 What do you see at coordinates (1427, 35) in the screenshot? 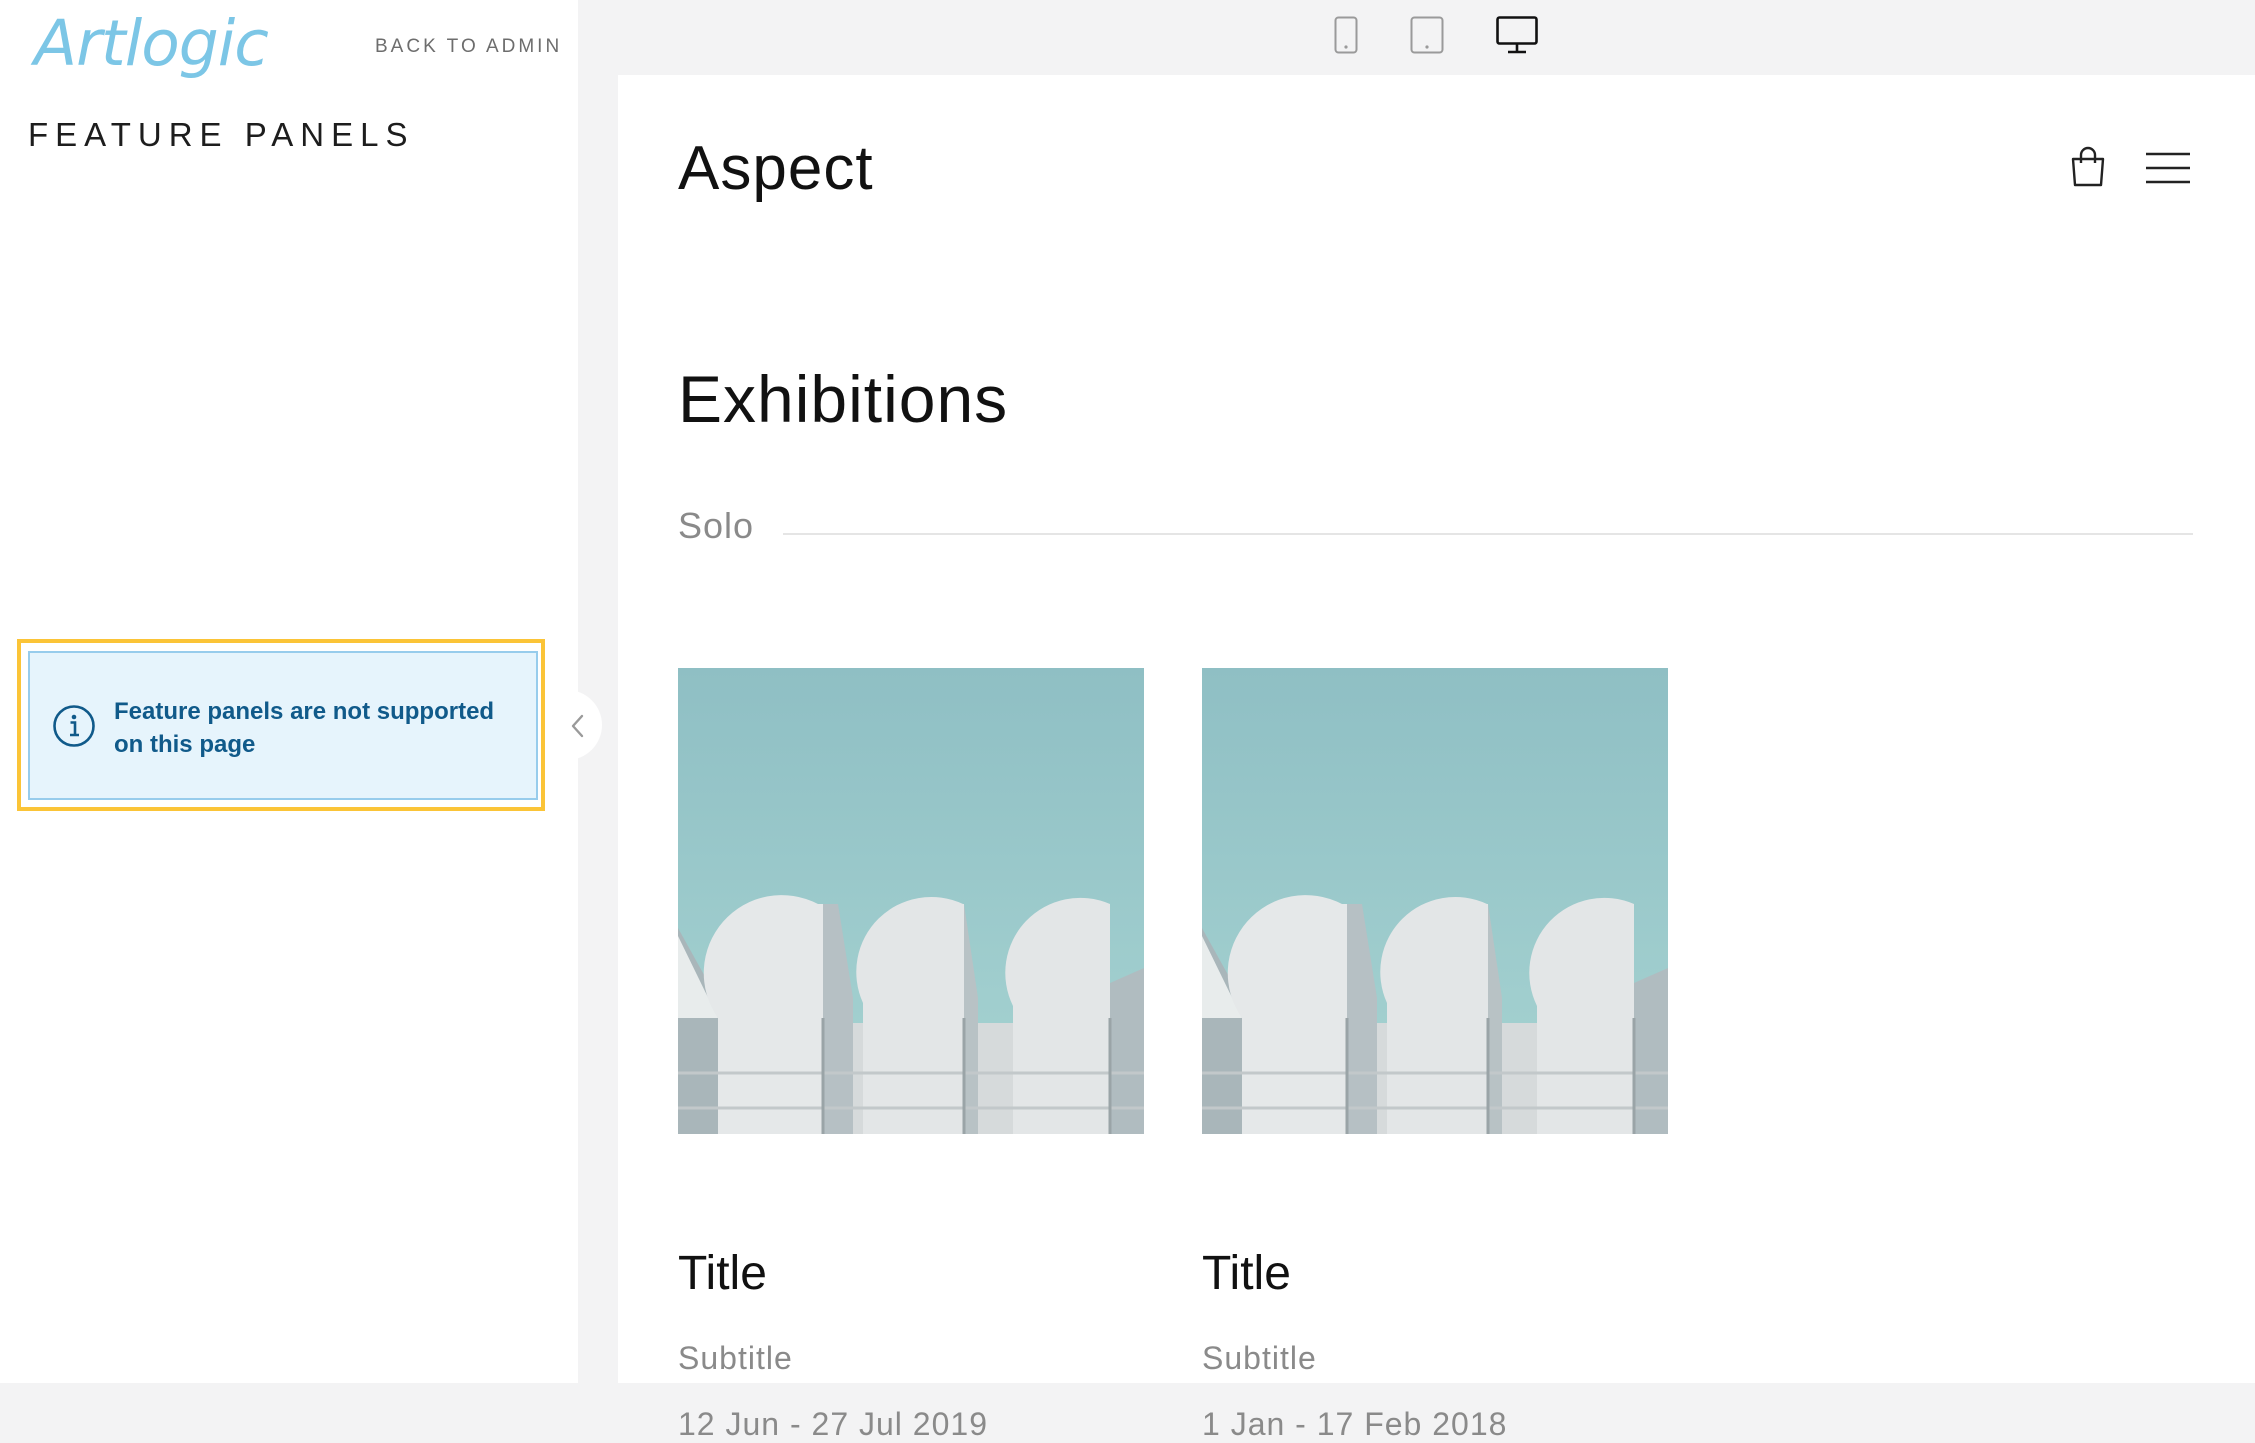
I see `tablet-view-icon` at bounding box center [1427, 35].